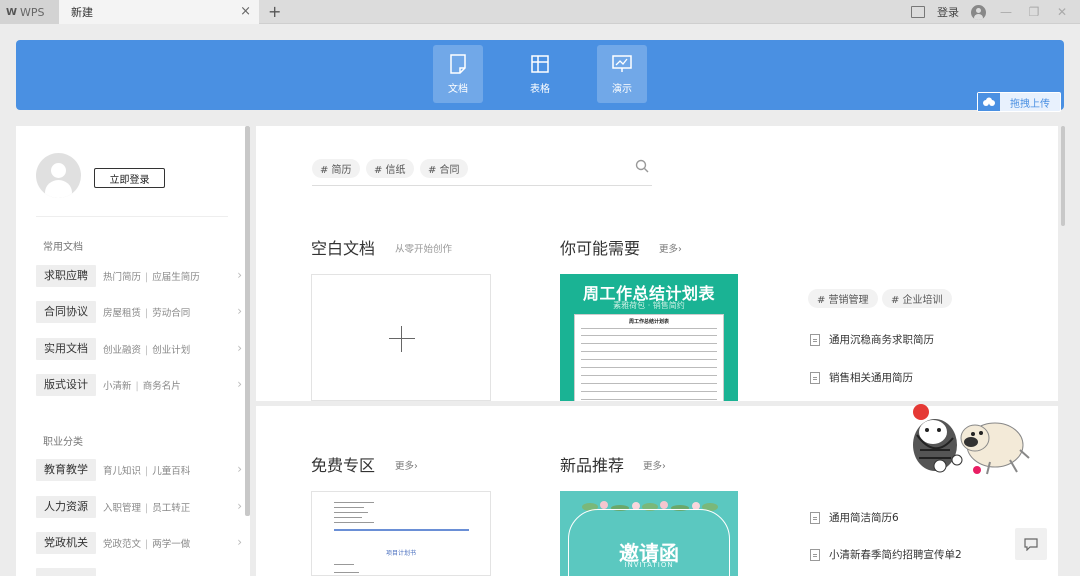 The height and width of the screenshot is (576, 1080). I want to click on search-tag: # 合同, so click(444, 168).